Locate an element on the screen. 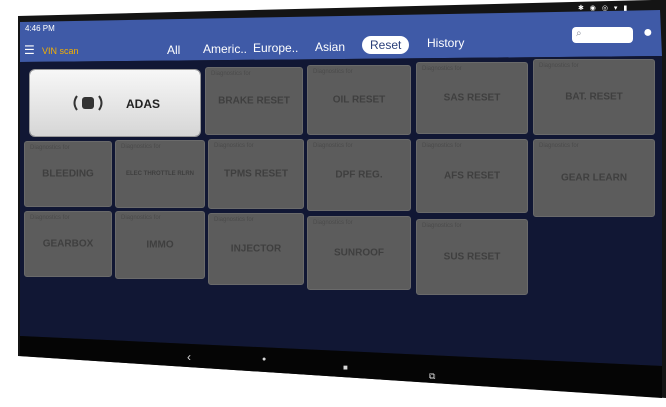 This screenshot has width=666, height=407. tile-label: SAS RESET is located at coordinates (472, 98).